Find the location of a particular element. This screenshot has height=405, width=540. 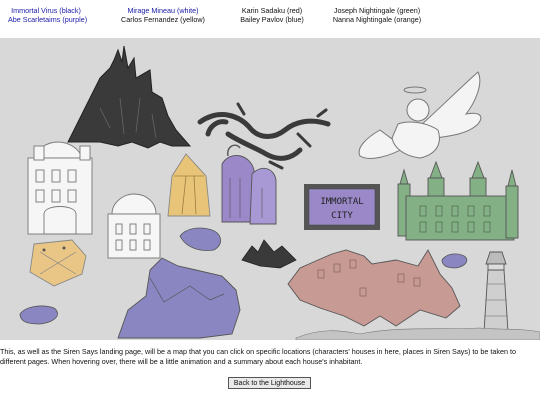

orange-tent-location is located at coordinates (58, 263).